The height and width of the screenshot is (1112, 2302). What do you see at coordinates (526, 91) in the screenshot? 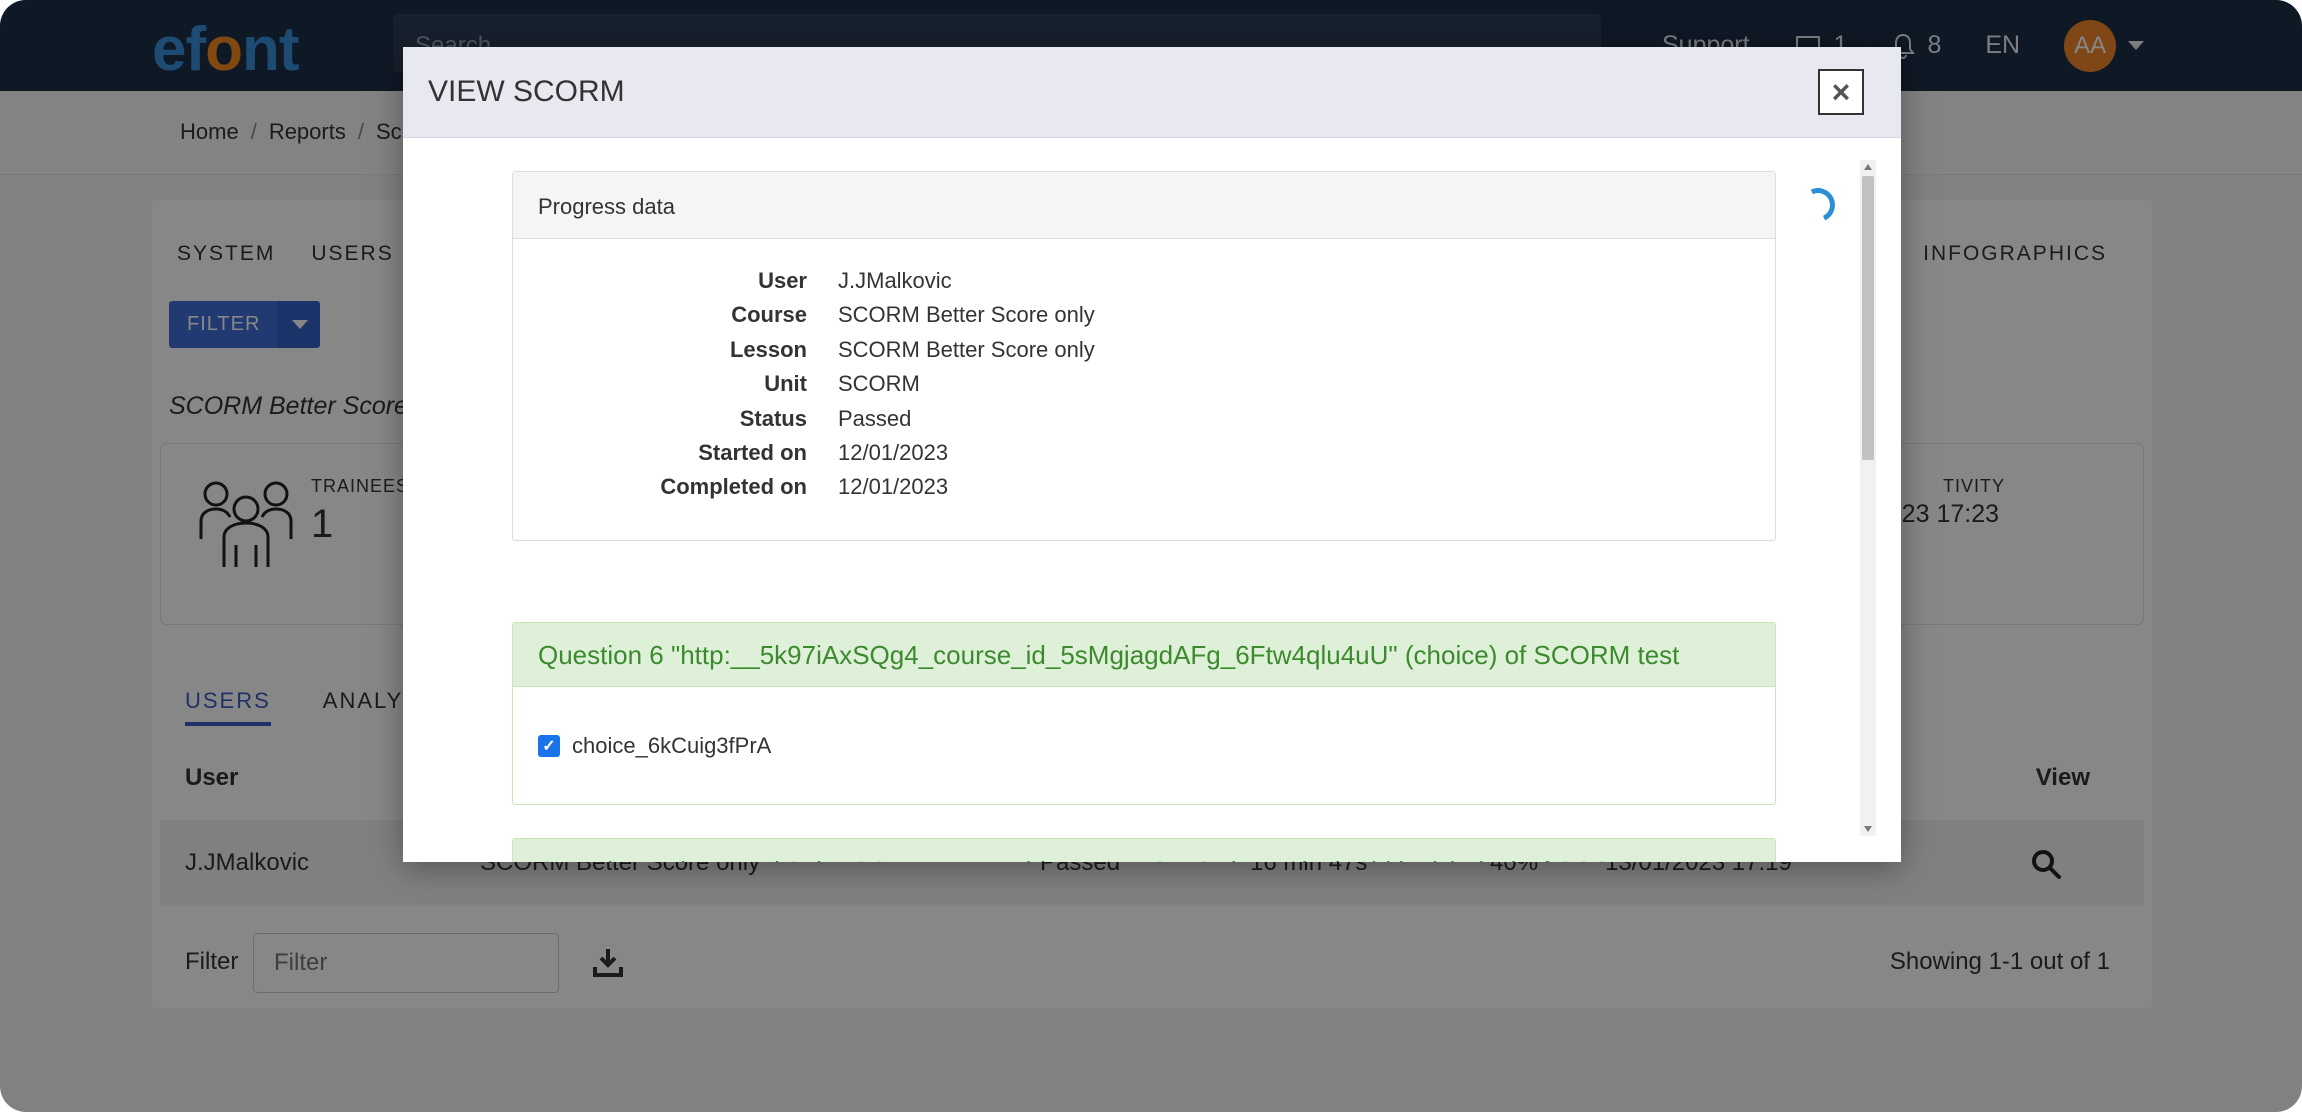
I see `modal-title: VIEW SCORM` at bounding box center [526, 91].